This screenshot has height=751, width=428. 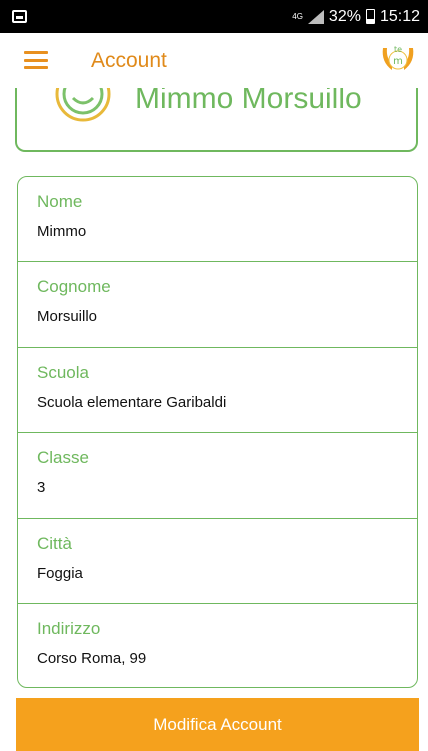 I want to click on screenshot-notification-icon, so click(x=19, y=16).